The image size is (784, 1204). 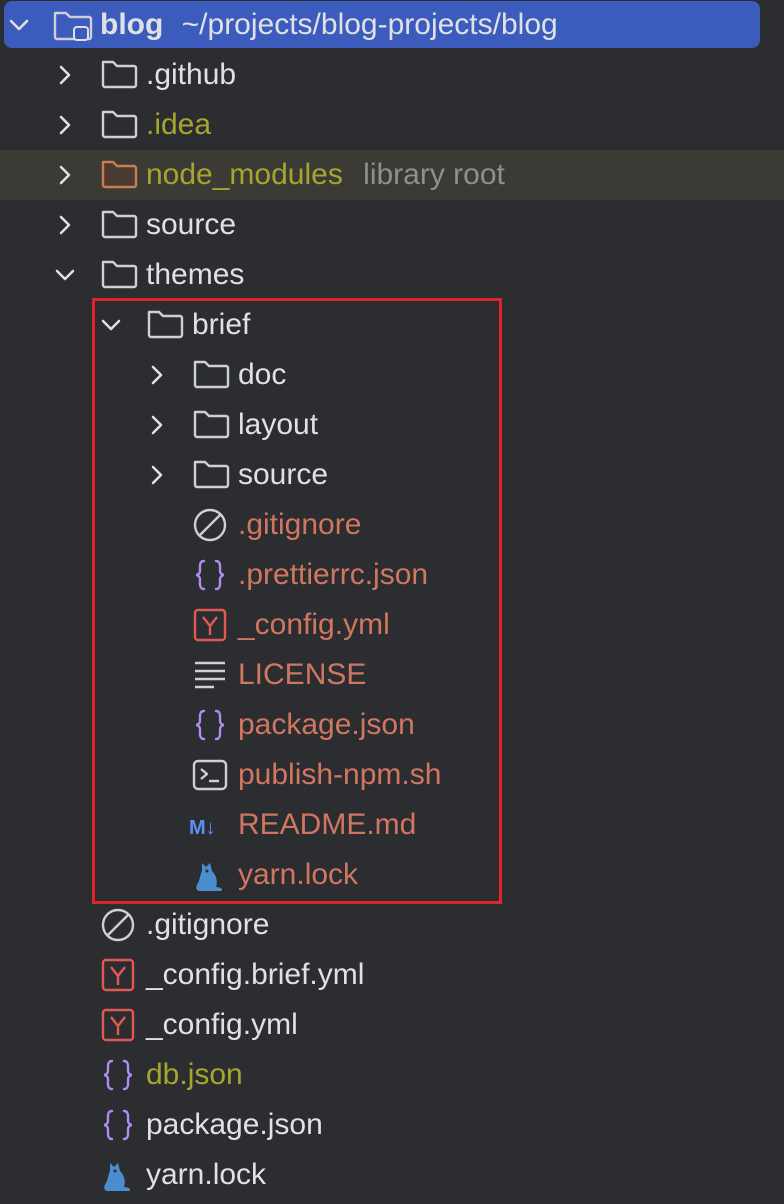 I want to click on tree-item-label: publish-npm.sh, so click(x=340, y=774).